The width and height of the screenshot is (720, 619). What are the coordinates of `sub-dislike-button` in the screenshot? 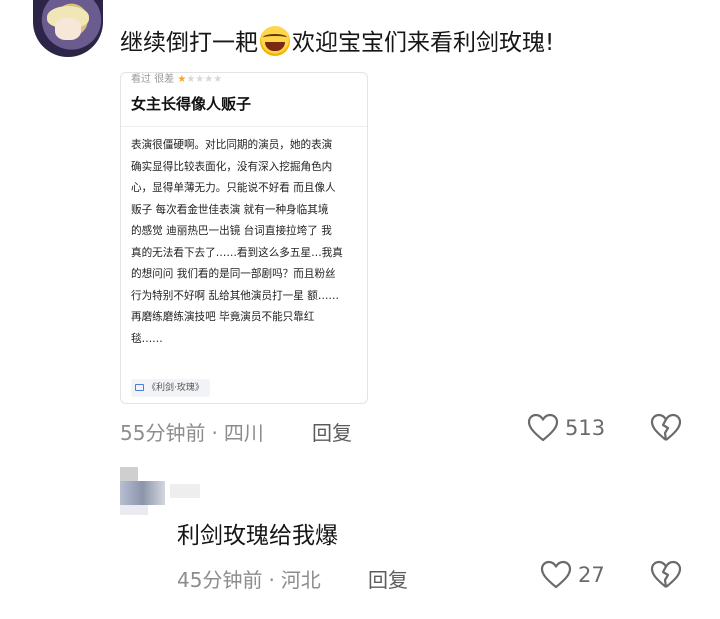 It's located at (666, 577).